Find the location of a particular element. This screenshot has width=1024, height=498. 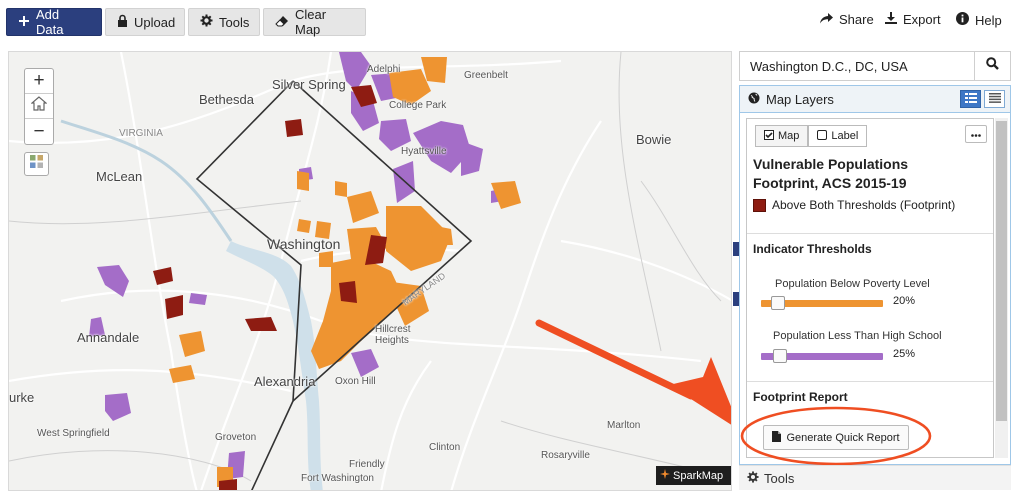

education-slider-handle is located at coordinates (780, 356).